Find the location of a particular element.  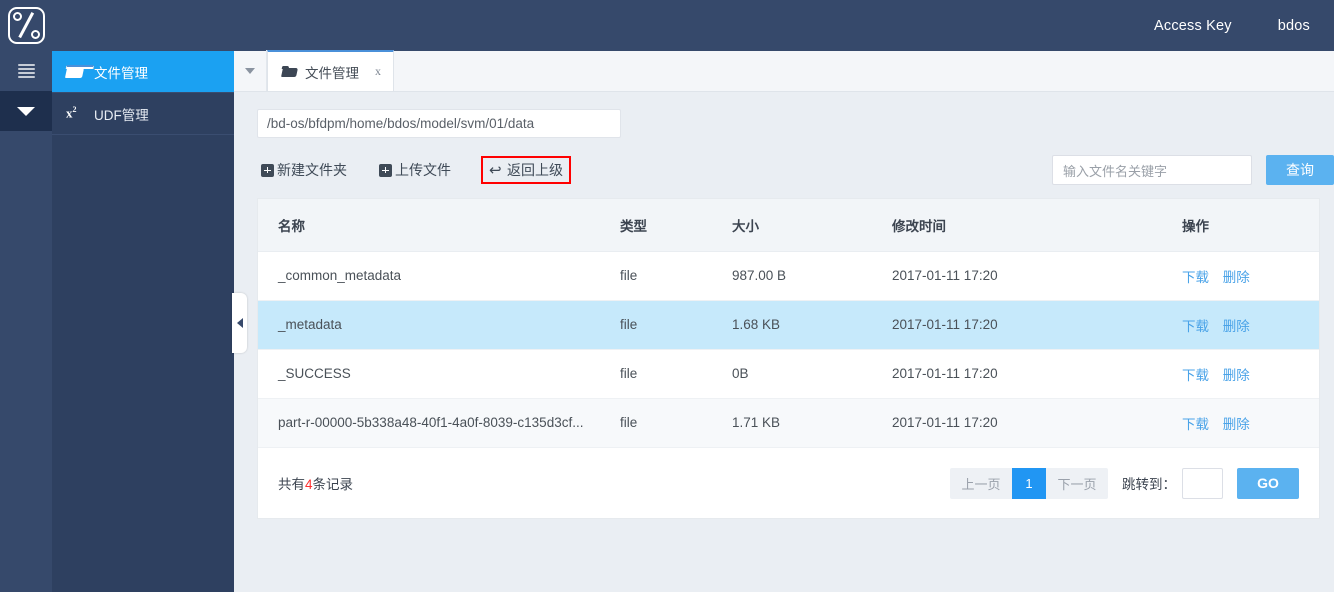

new-folder-button: 新建文件夹 is located at coordinates (304, 170).